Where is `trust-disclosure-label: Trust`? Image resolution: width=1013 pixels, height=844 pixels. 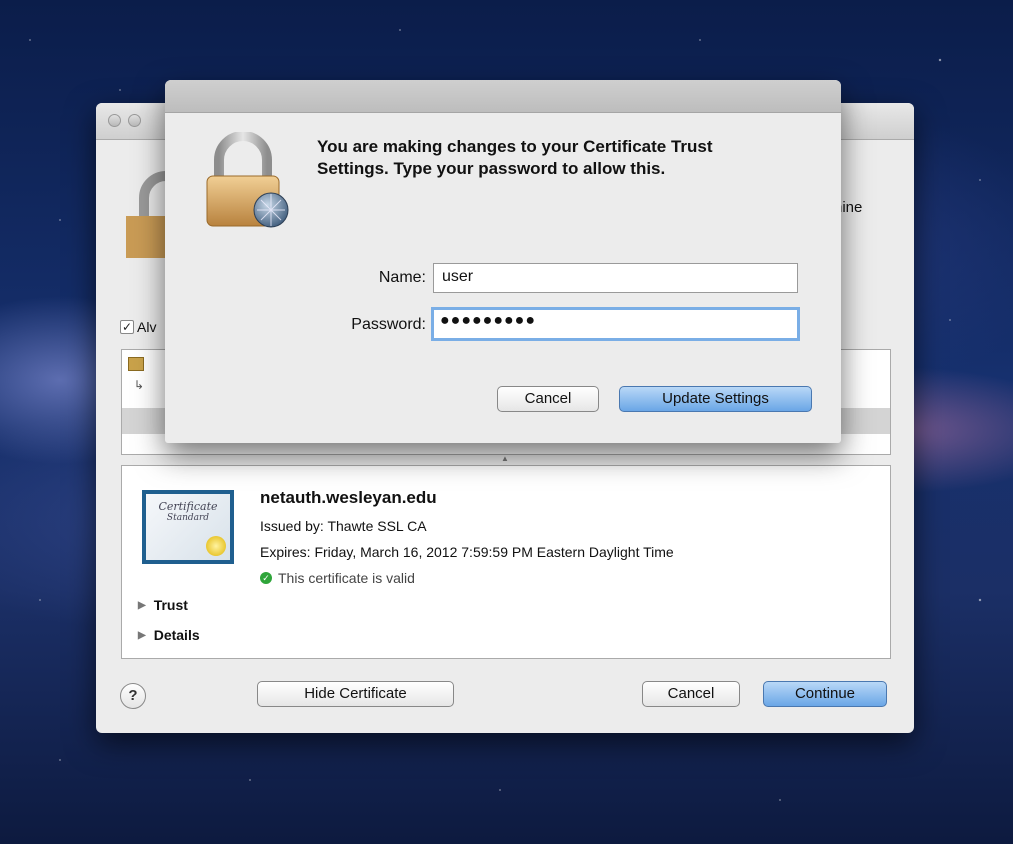
trust-disclosure-label: Trust is located at coordinates (170, 605).